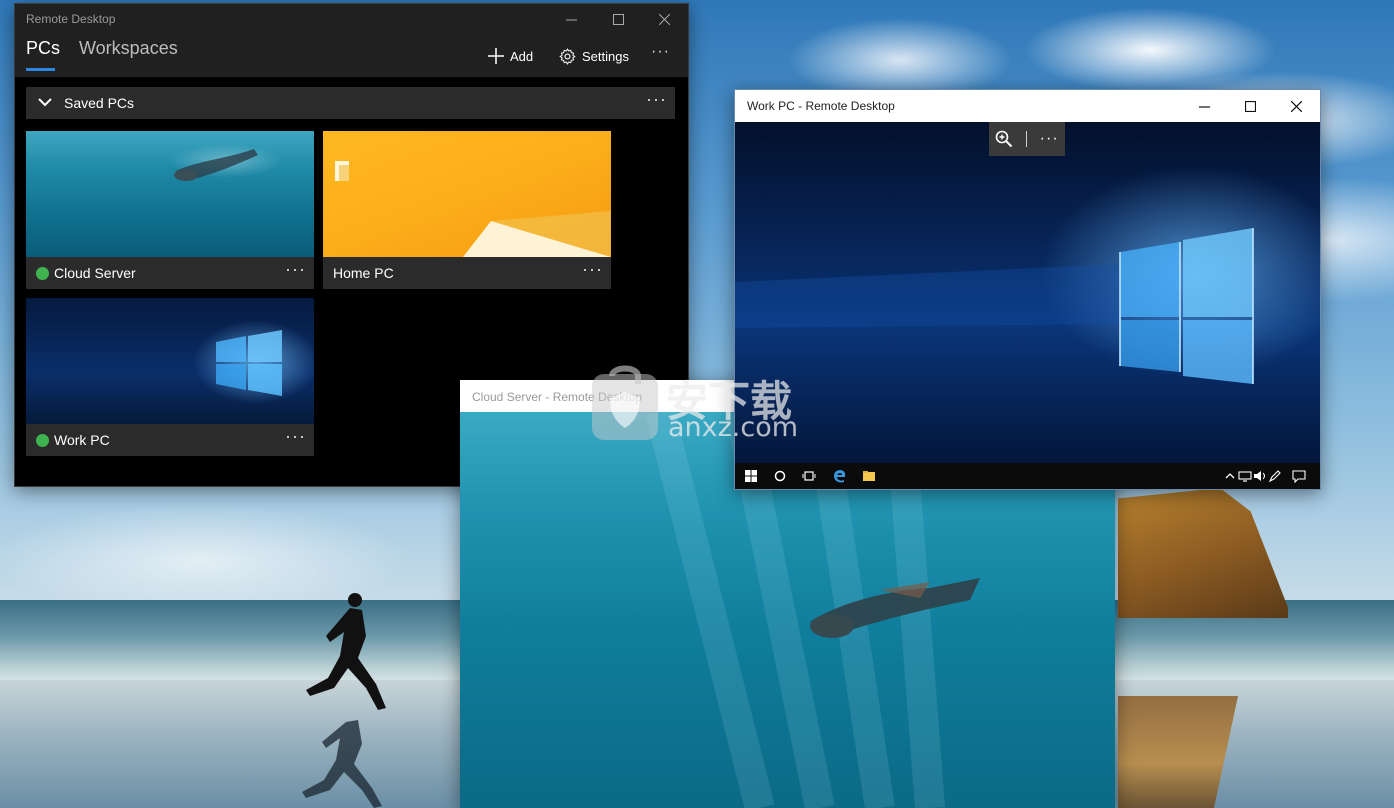 This screenshot has width=1394, height=808. Describe the element at coordinates (1245, 476) in the screenshot. I see `network-icon` at that location.